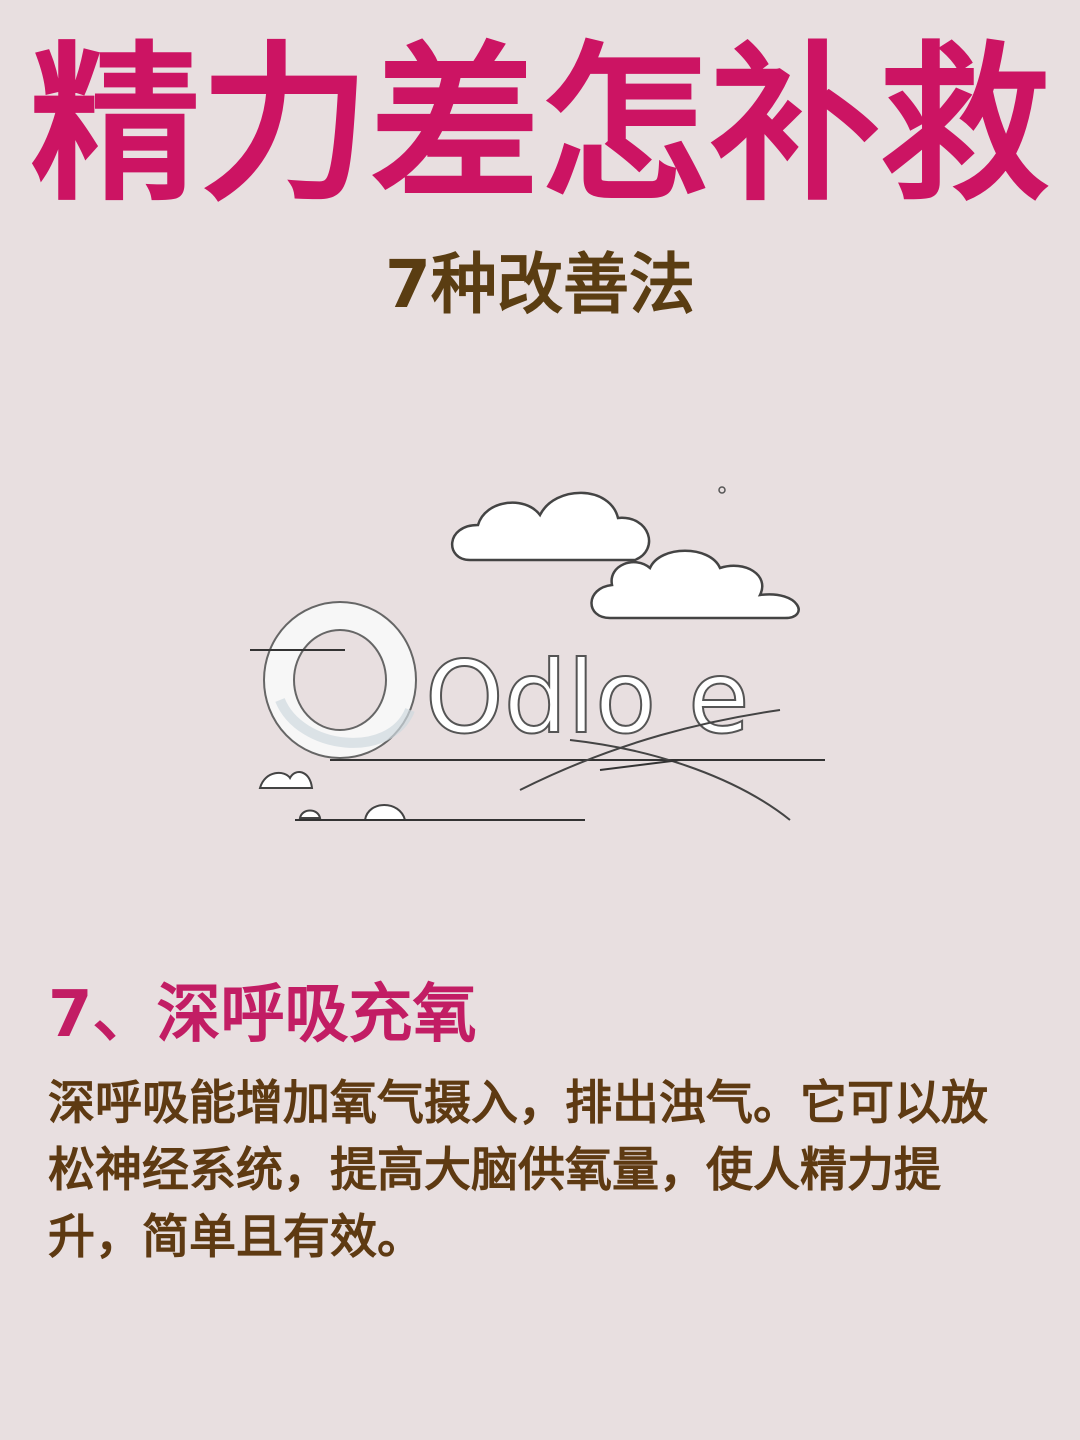  I want to click on main-title: 精力差怎补救, so click(539, 126).